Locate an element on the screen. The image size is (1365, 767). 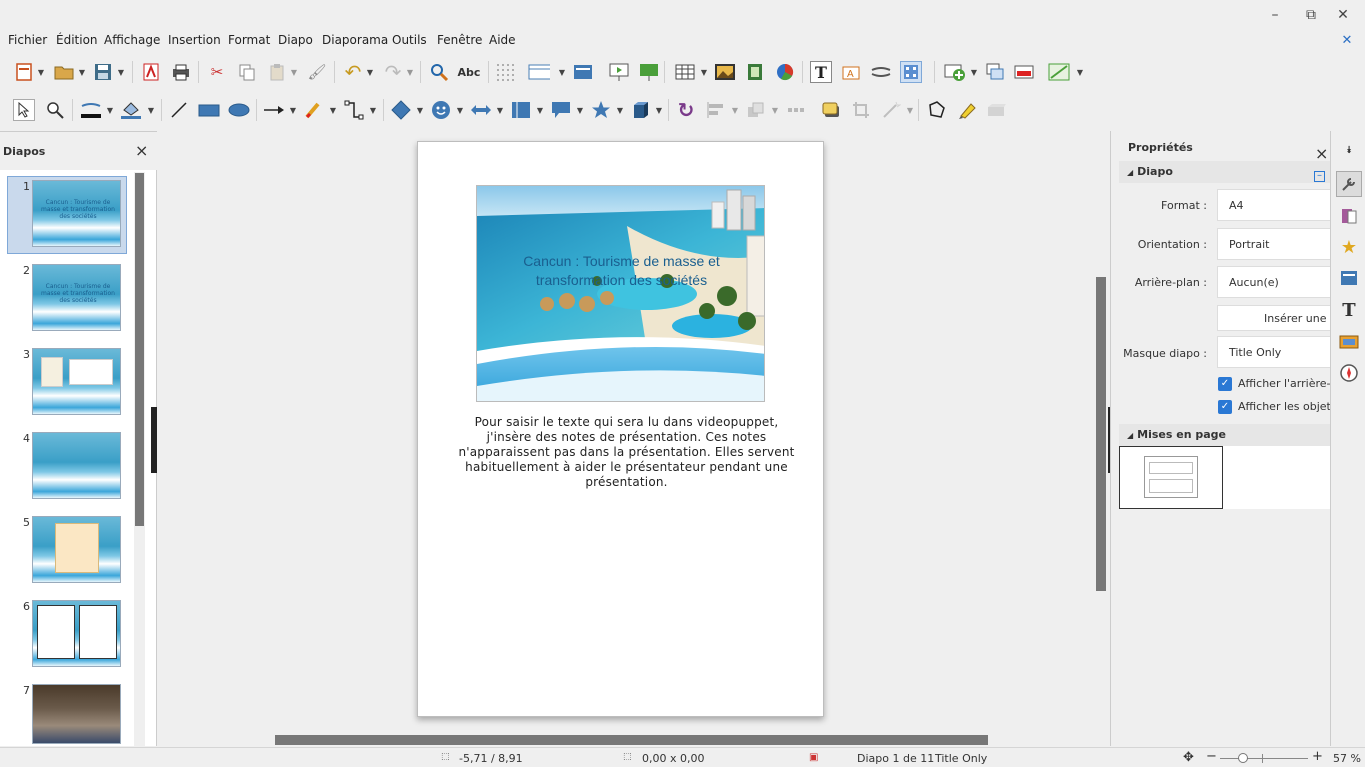
zoom-slider-track is located at coordinates (1264, 758).